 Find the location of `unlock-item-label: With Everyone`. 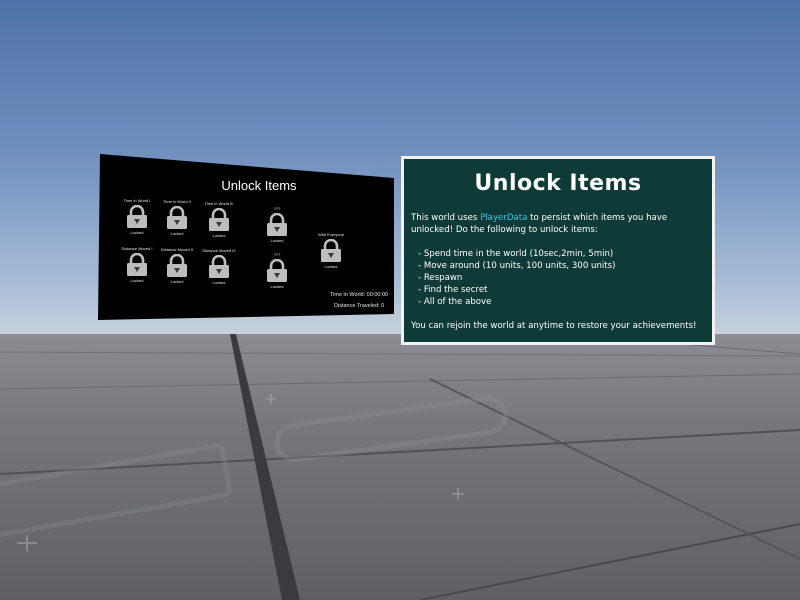

unlock-item-label: With Everyone is located at coordinates (330, 234).